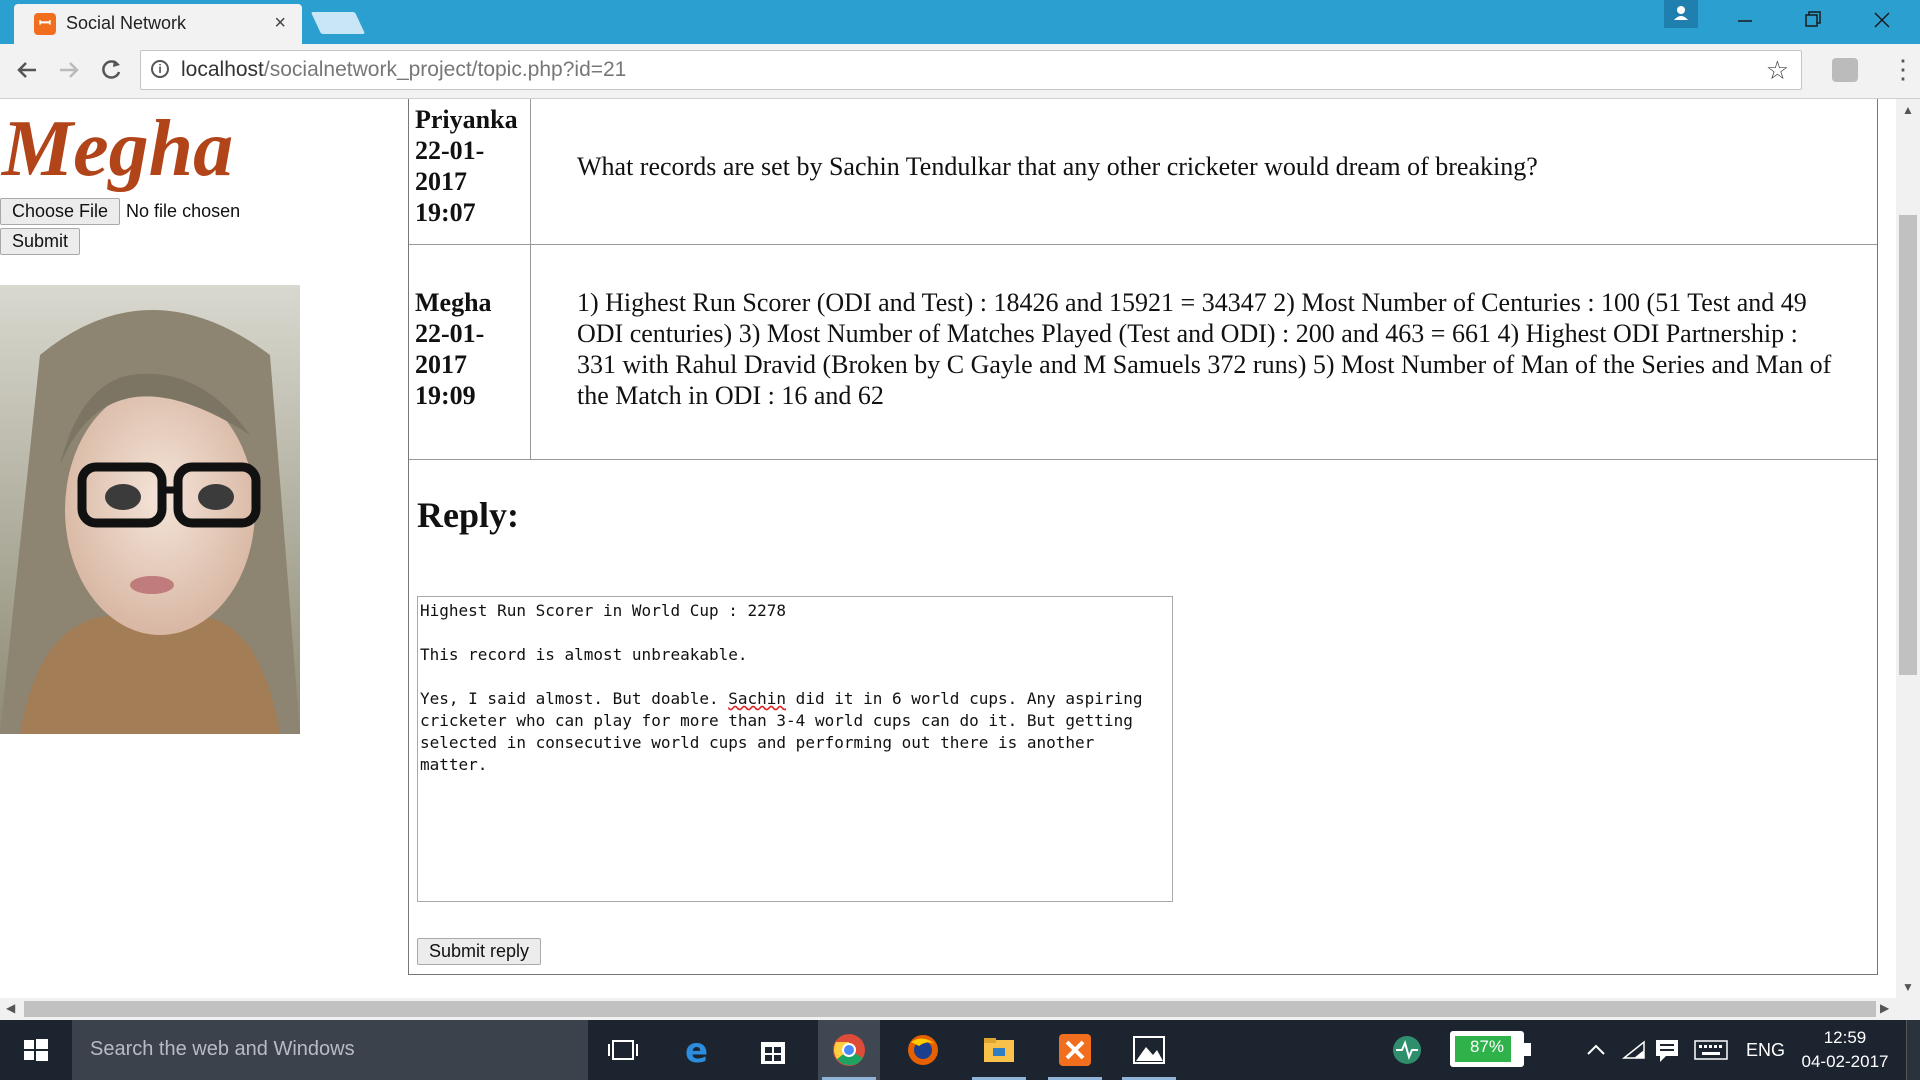  I want to click on clock-date: 04-02-2017, so click(1845, 1061).